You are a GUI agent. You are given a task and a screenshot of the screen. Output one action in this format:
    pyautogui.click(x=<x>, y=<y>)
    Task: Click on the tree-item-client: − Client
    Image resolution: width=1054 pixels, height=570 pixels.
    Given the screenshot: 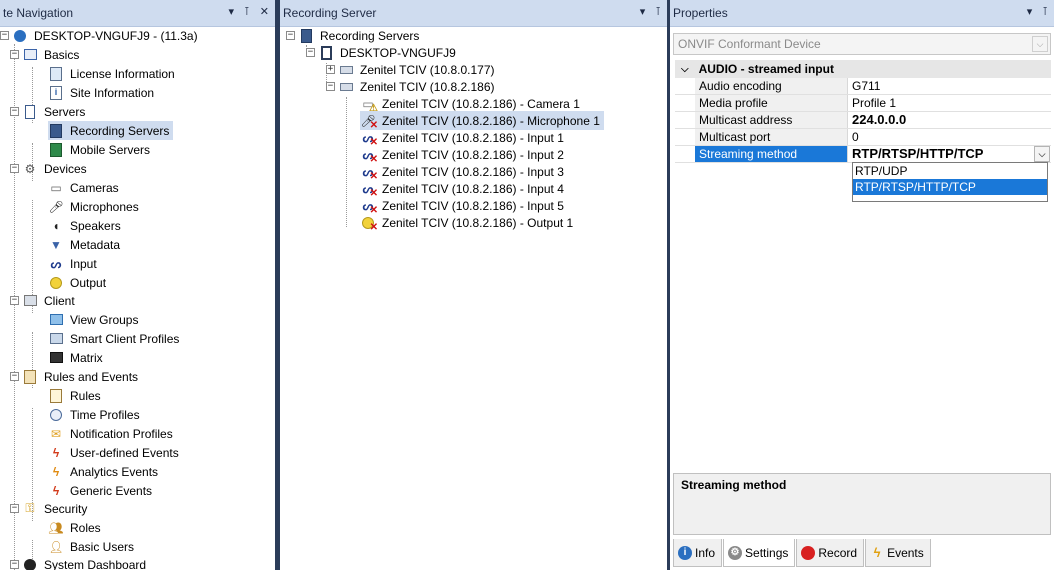 What is the action you would take?
    pyautogui.click(x=43, y=300)
    